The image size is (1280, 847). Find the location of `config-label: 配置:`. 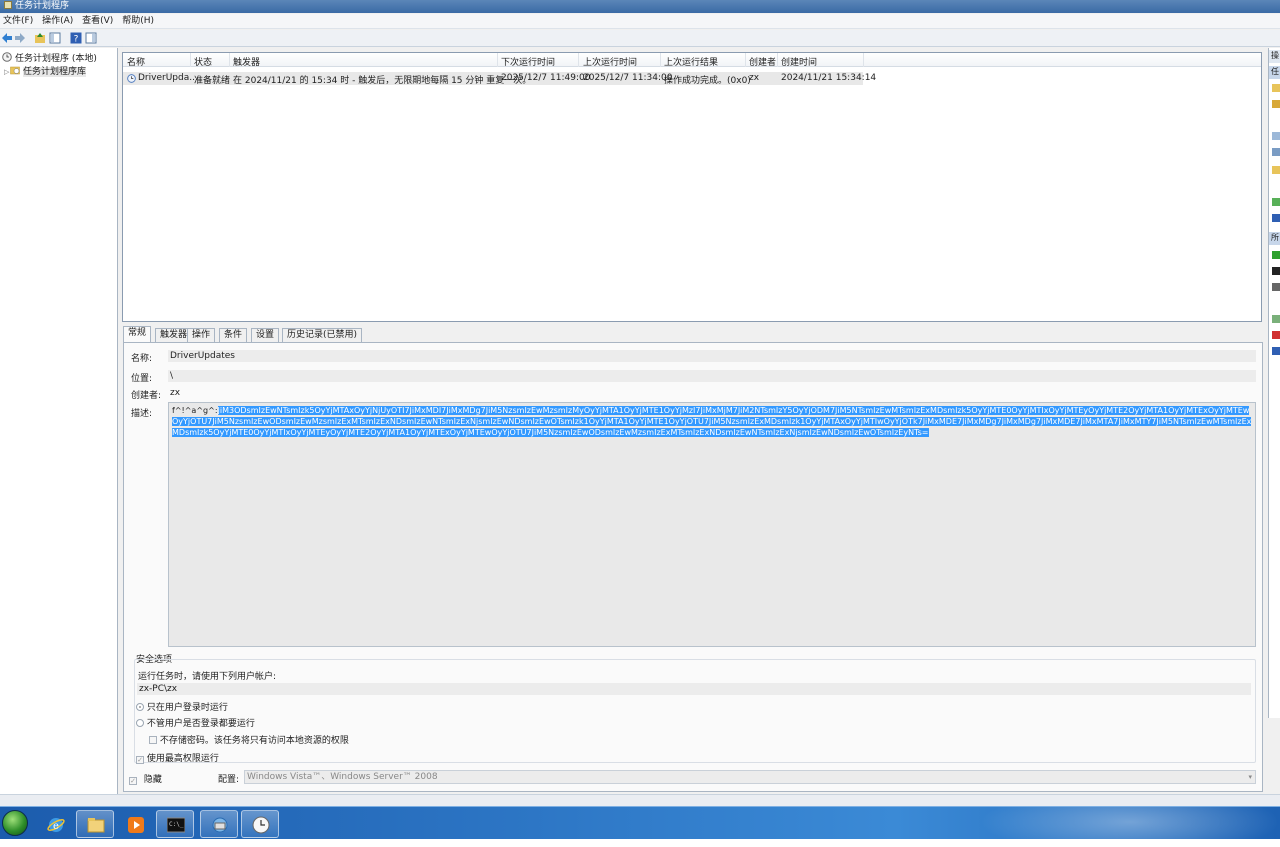

config-label: 配置: is located at coordinates (229, 780).